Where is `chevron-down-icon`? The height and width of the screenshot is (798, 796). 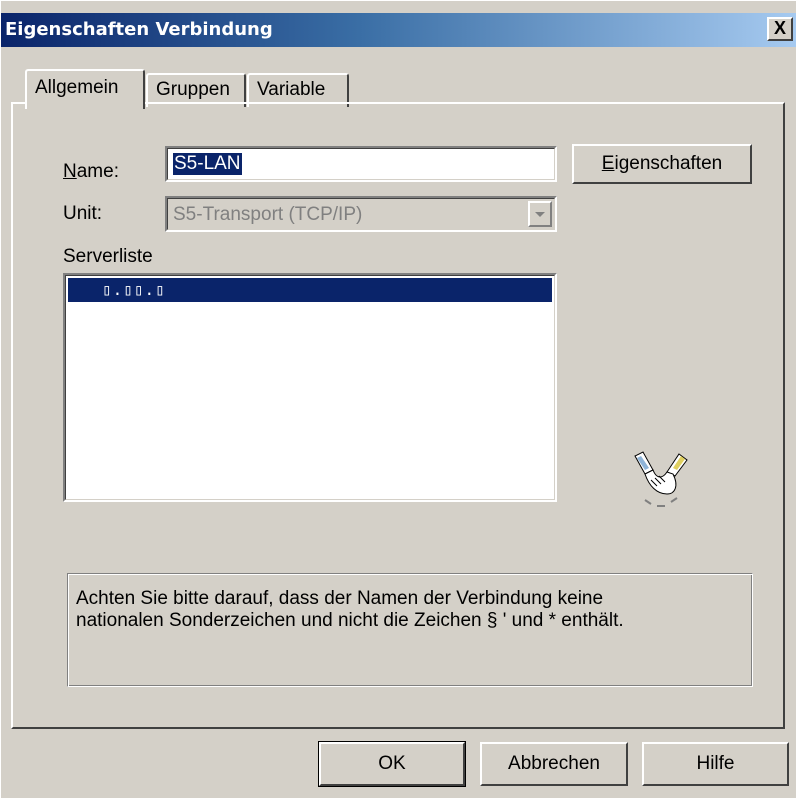
chevron-down-icon is located at coordinates (540, 214).